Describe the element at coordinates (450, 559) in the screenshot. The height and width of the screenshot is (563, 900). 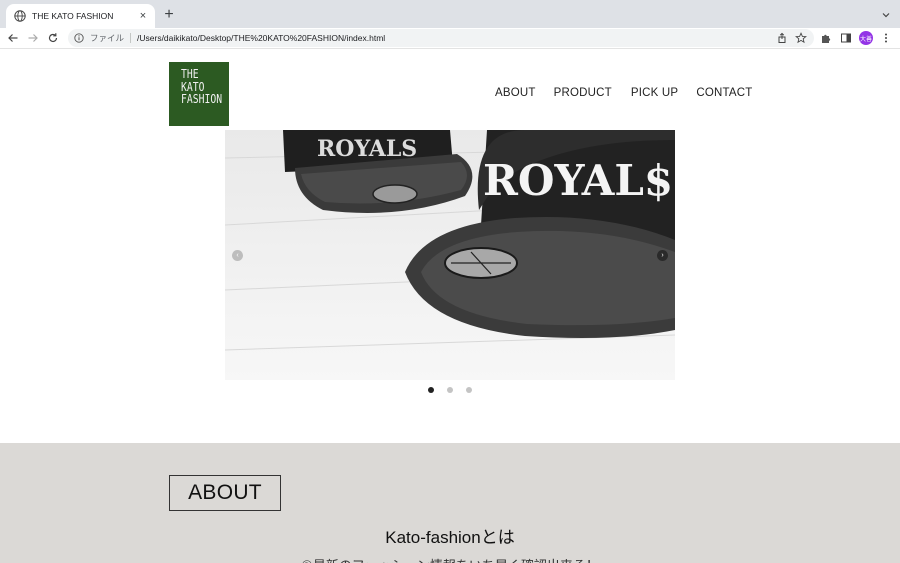
I see `about-point-1: ①最新のファッション情報をいち早く確認出来る！` at that location.